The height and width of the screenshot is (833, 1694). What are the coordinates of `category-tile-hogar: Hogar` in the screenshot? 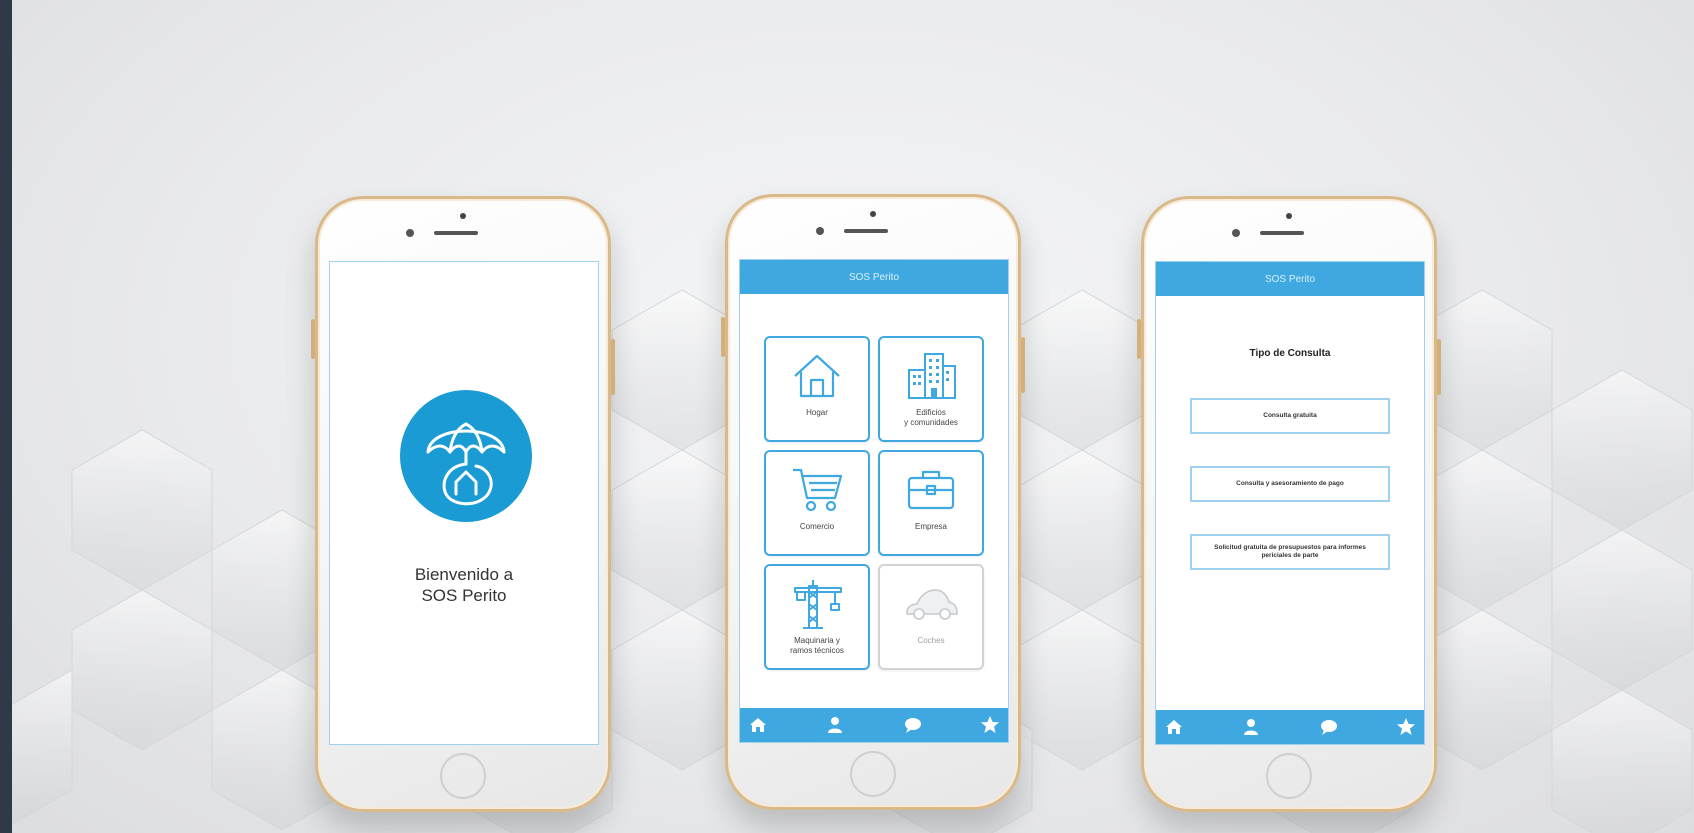 It's located at (817, 389).